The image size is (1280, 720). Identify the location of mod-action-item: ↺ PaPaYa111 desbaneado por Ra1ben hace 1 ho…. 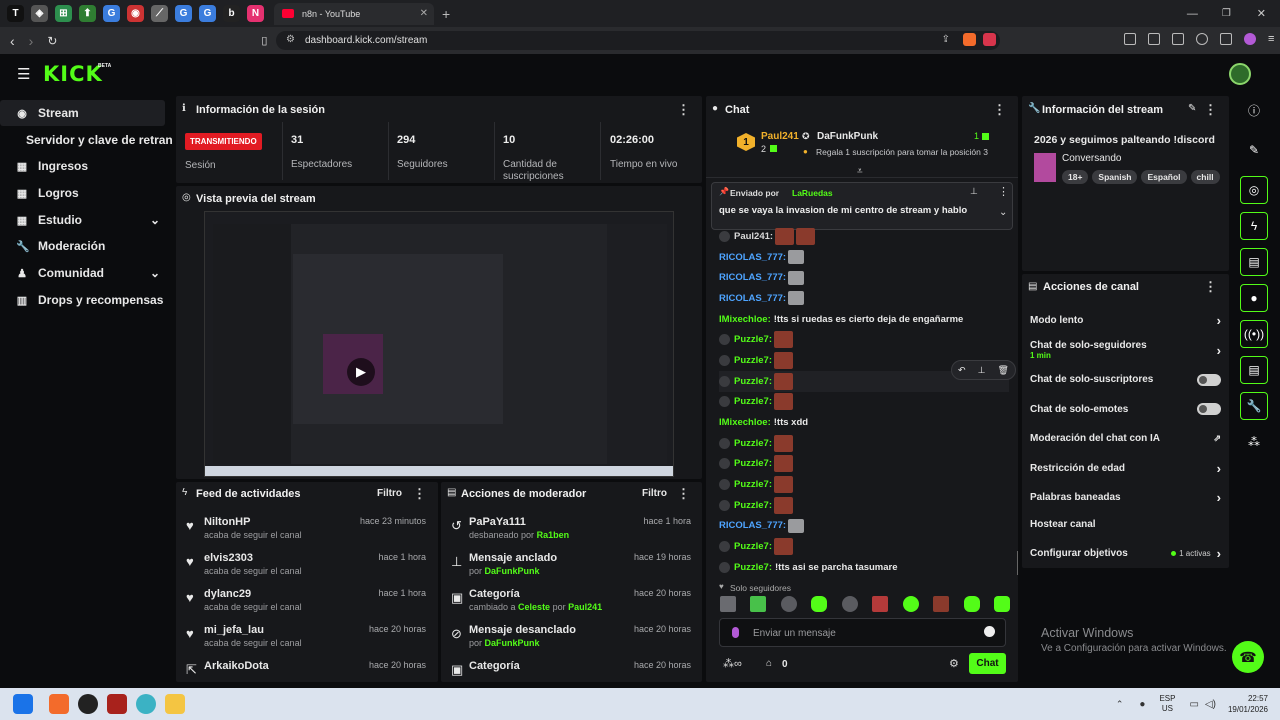
(572, 534).